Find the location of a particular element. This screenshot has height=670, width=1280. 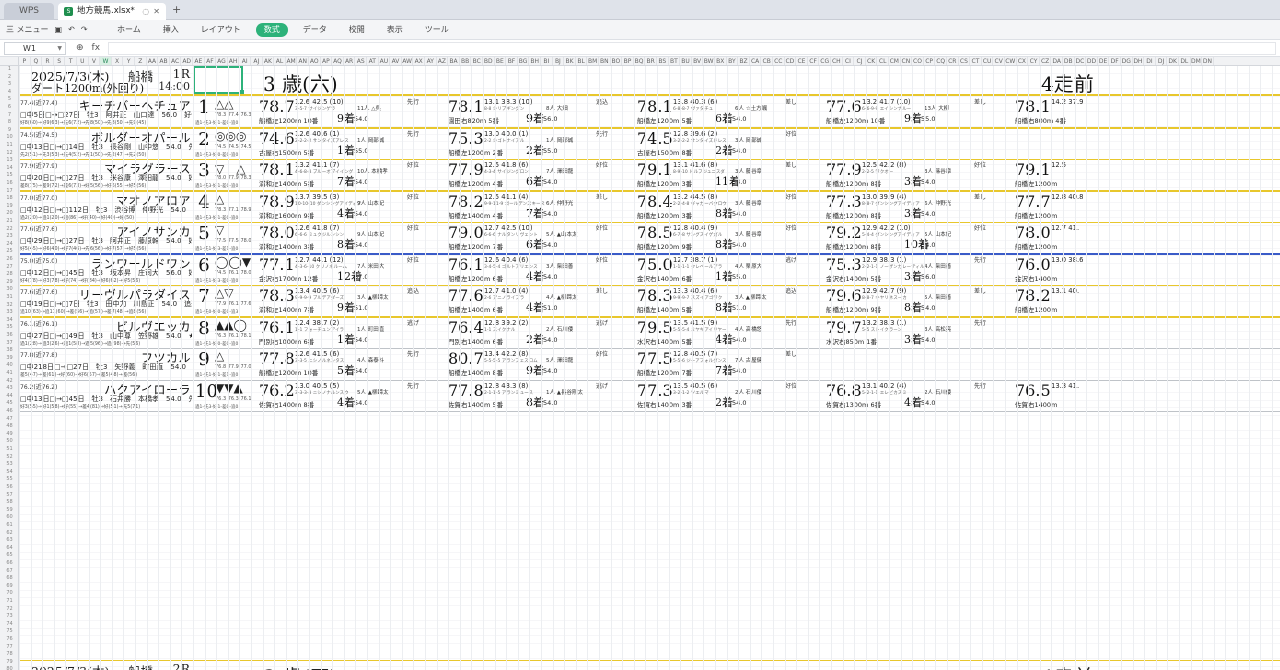

row-header: 36 is located at coordinates (9, 335).